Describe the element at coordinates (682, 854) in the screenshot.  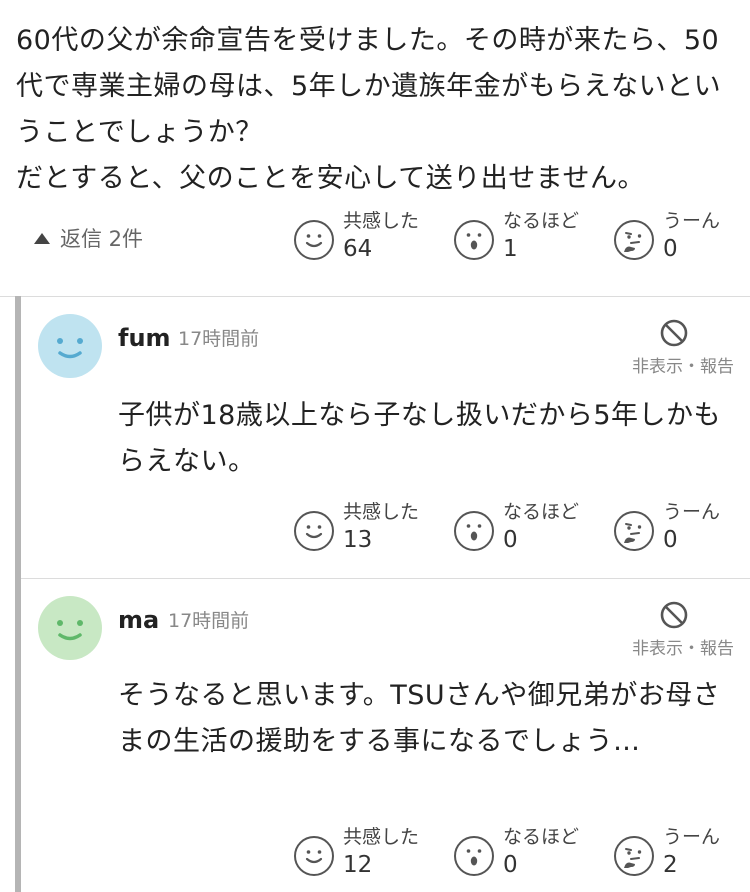
I see `reaction-hmm: うーん 2` at that location.